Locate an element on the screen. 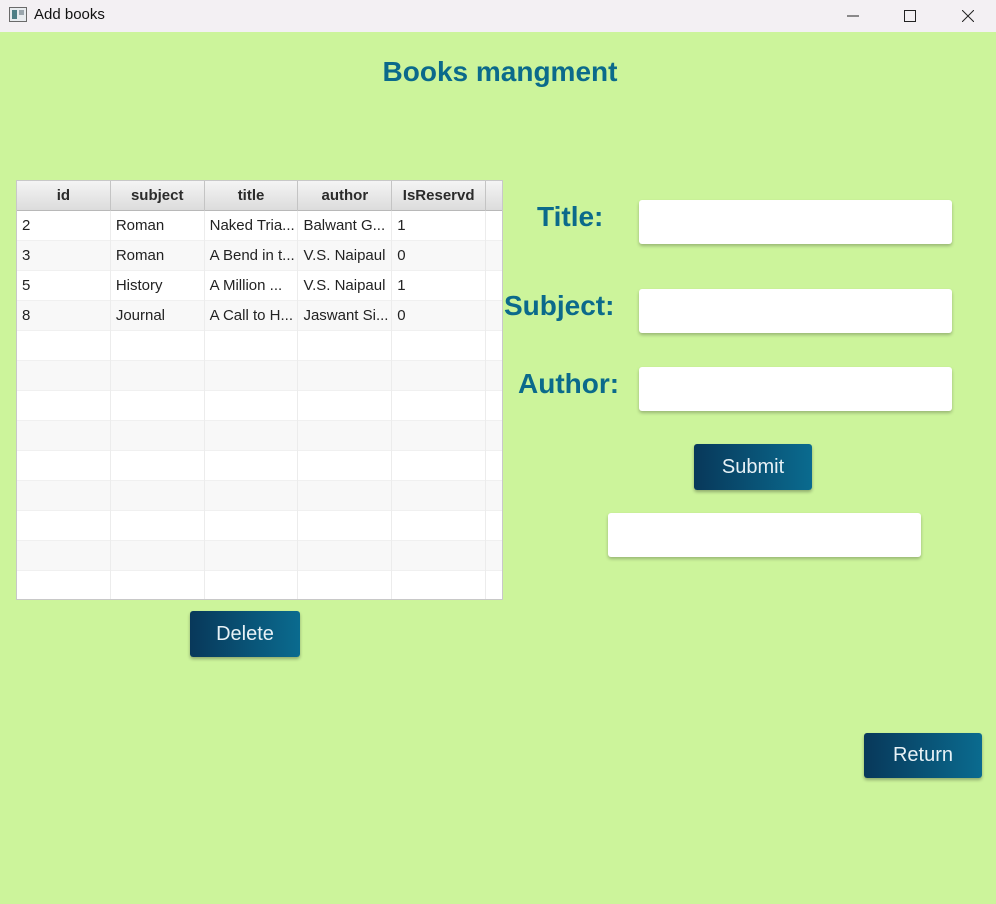 Image resolution: width=996 pixels, height=904 pixels. subject-label: Subject: is located at coordinates (559, 305).